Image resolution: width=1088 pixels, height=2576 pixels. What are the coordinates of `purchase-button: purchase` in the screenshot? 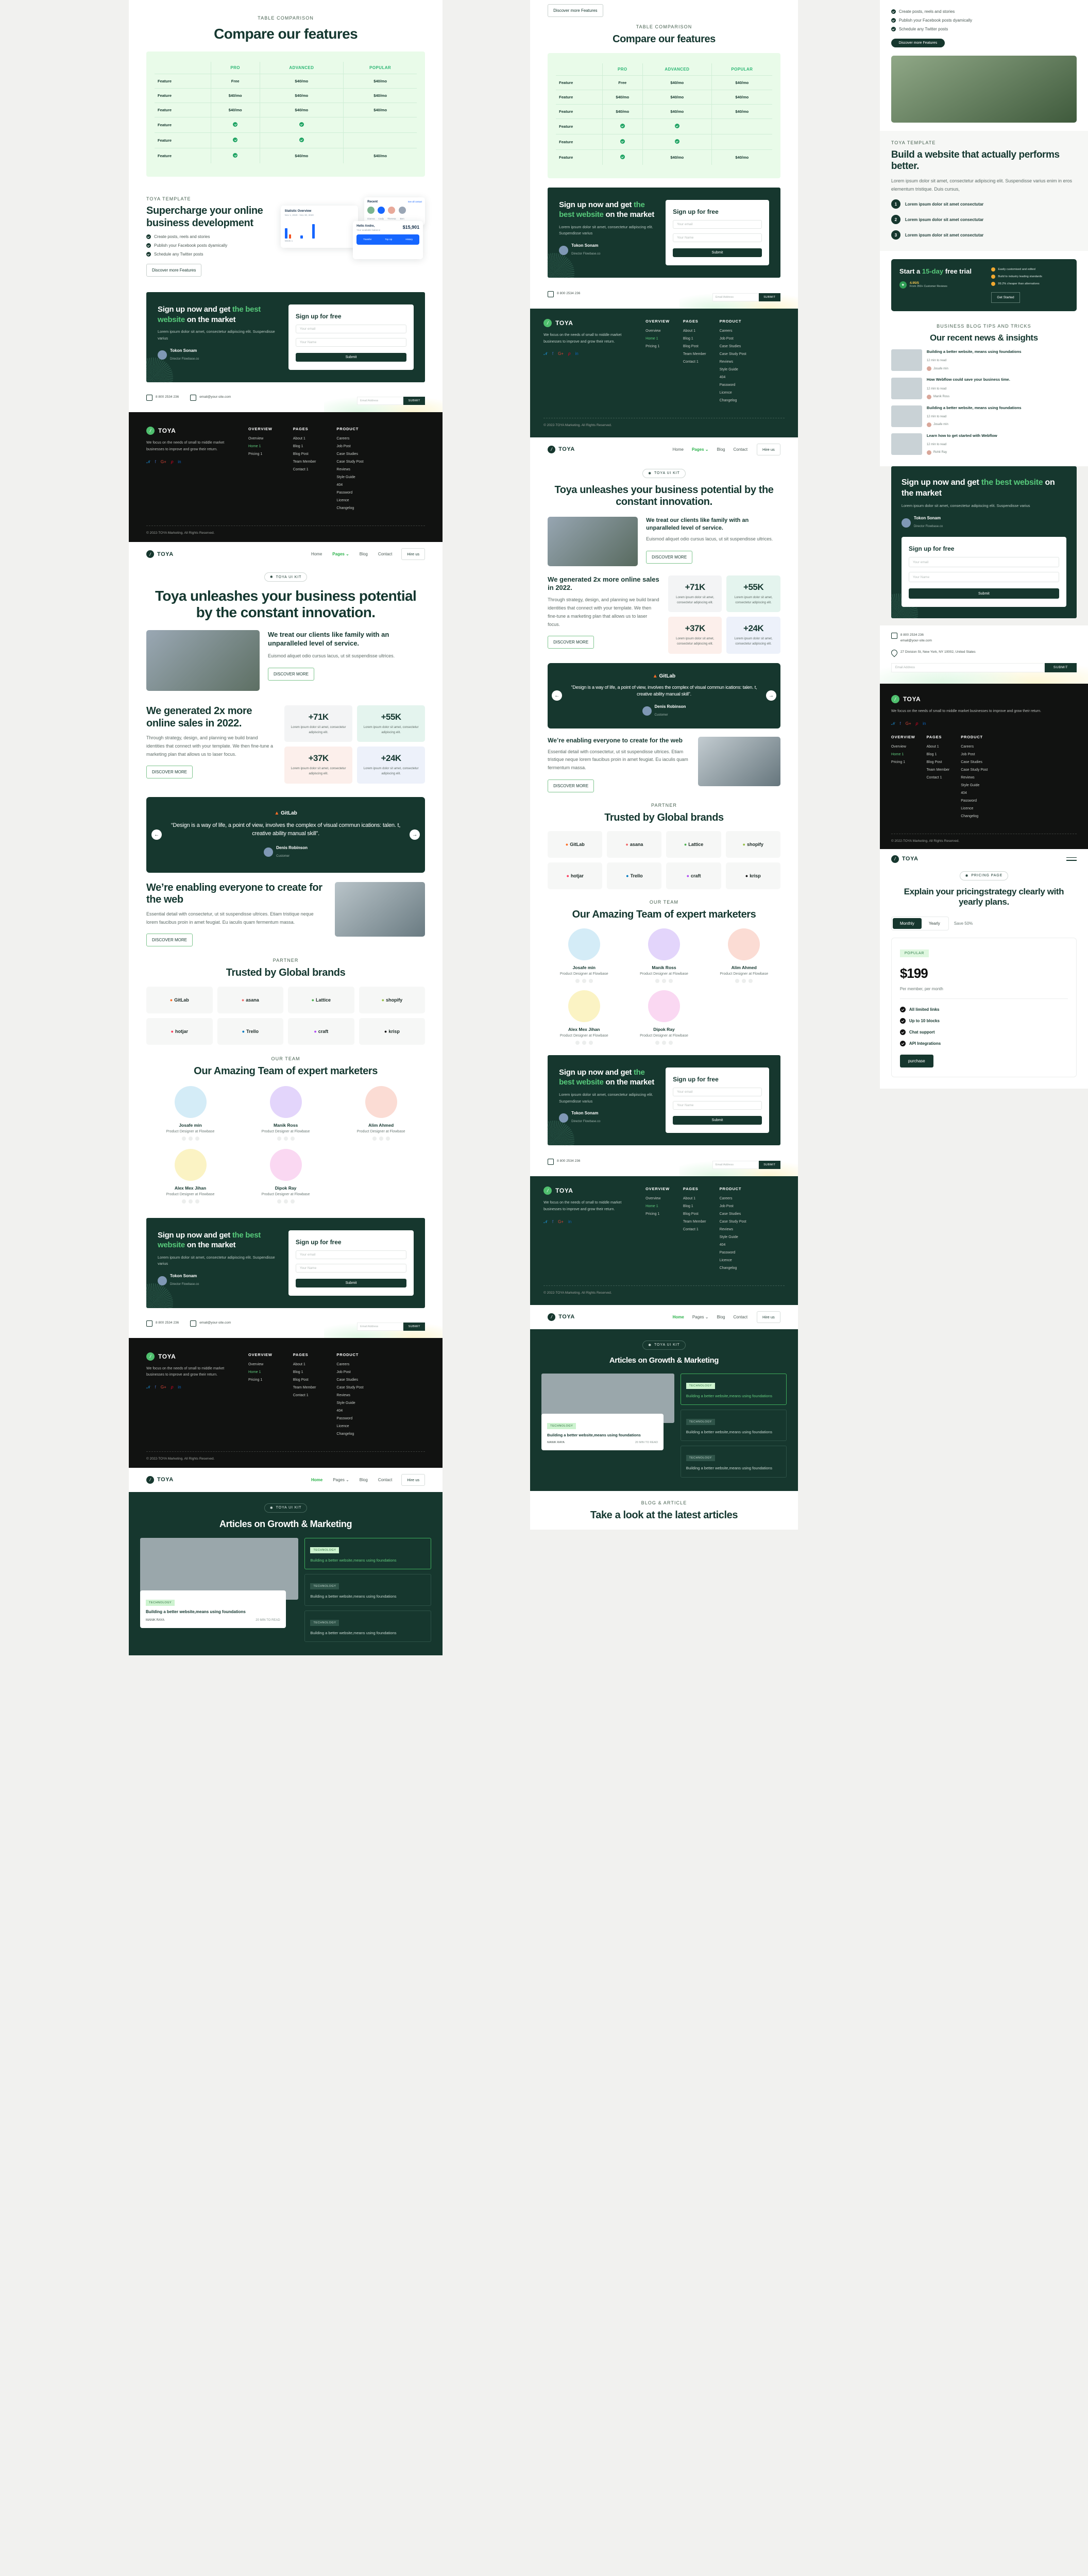 It's located at (916, 1062).